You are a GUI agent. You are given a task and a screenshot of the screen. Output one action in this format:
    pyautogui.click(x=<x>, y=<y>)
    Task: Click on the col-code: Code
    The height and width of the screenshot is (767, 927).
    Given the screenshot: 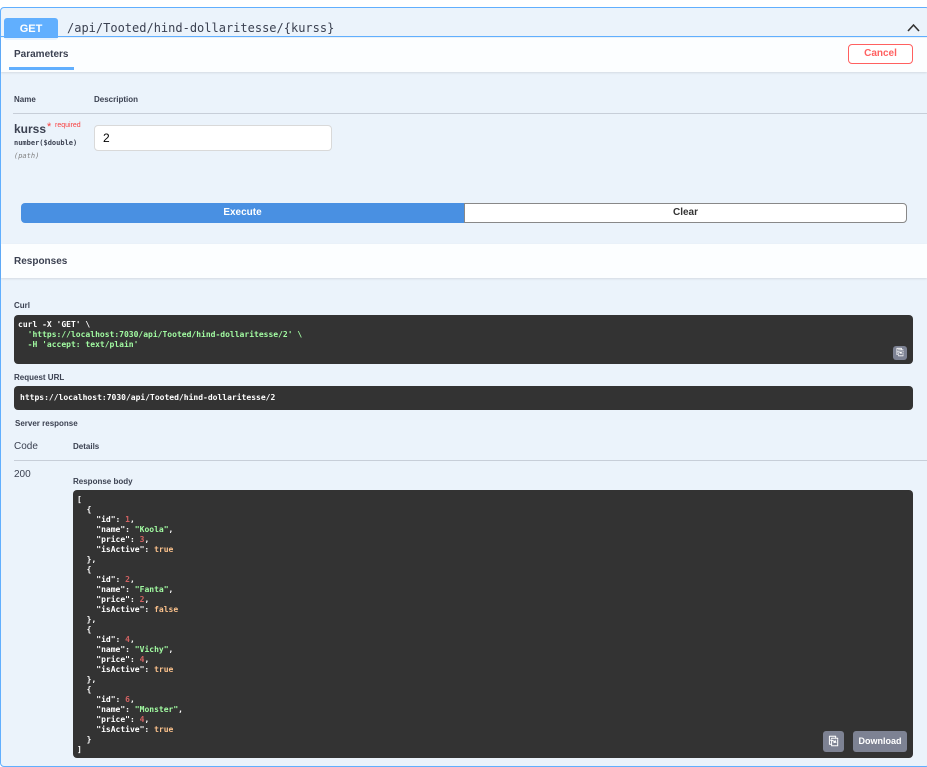 What is the action you would take?
    pyautogui.click(x=26, y=446)
    